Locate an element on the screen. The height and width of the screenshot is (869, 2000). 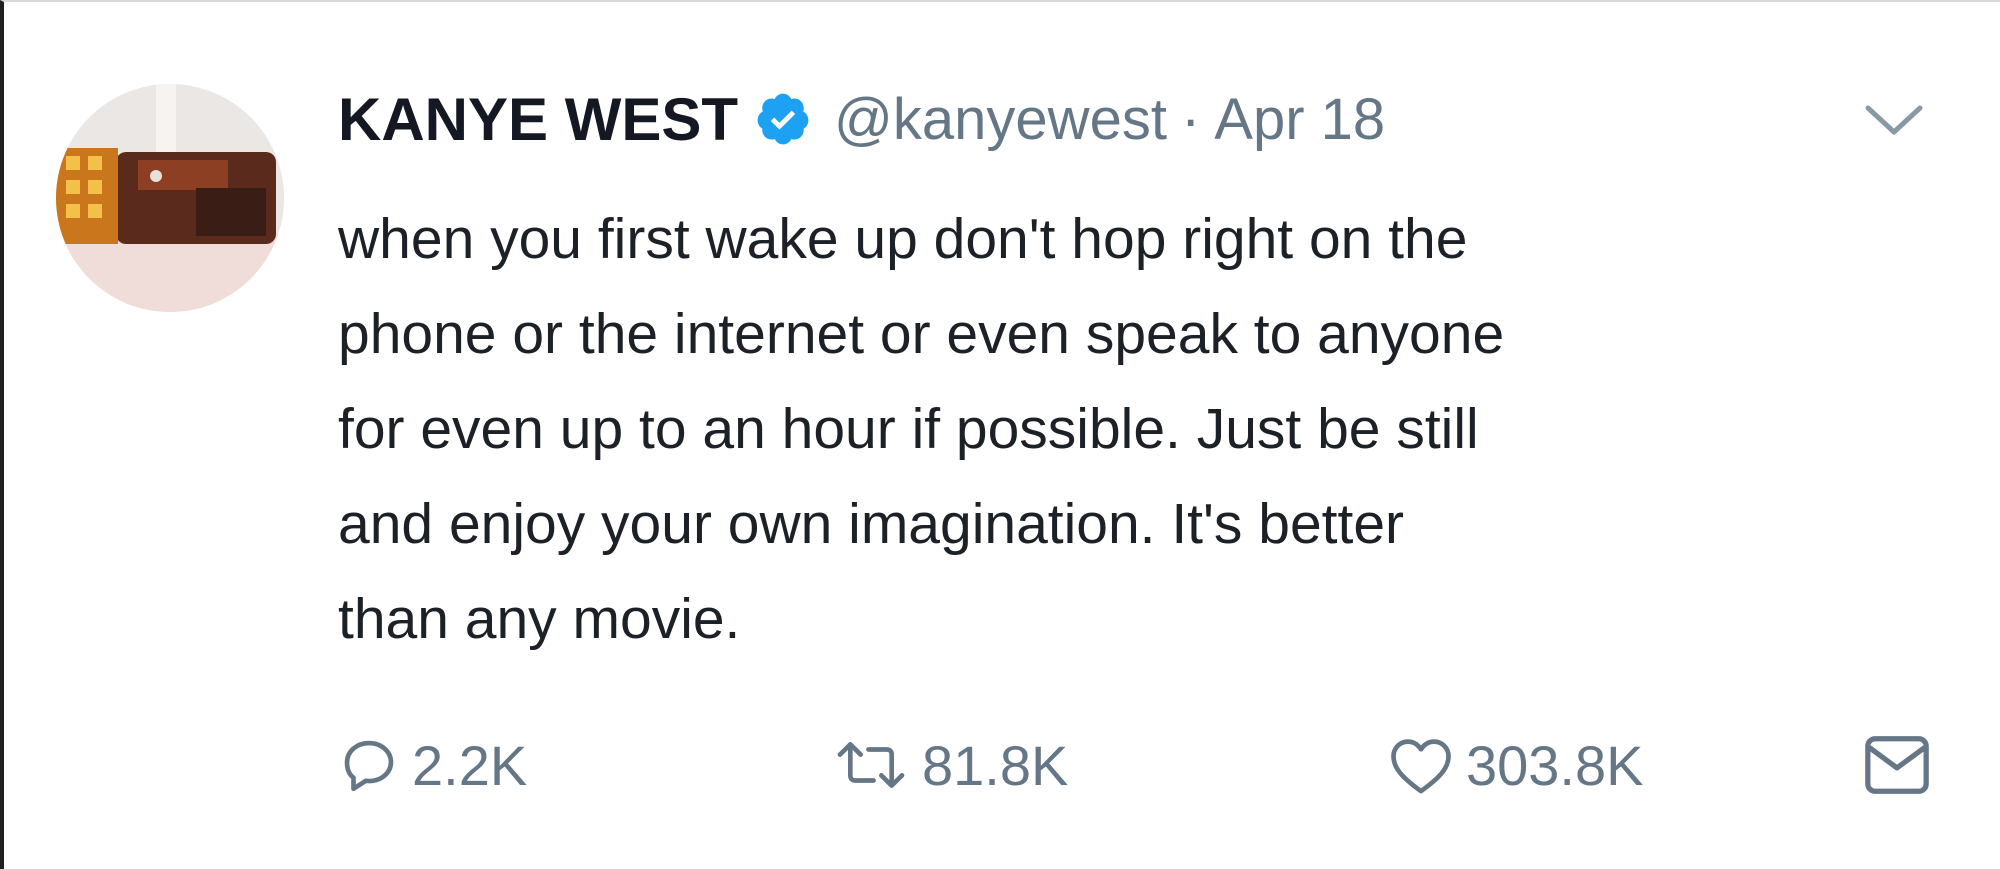
tweet-actions: 2.2K 81.8K 303.8K is located at coordinates (1002, 765).